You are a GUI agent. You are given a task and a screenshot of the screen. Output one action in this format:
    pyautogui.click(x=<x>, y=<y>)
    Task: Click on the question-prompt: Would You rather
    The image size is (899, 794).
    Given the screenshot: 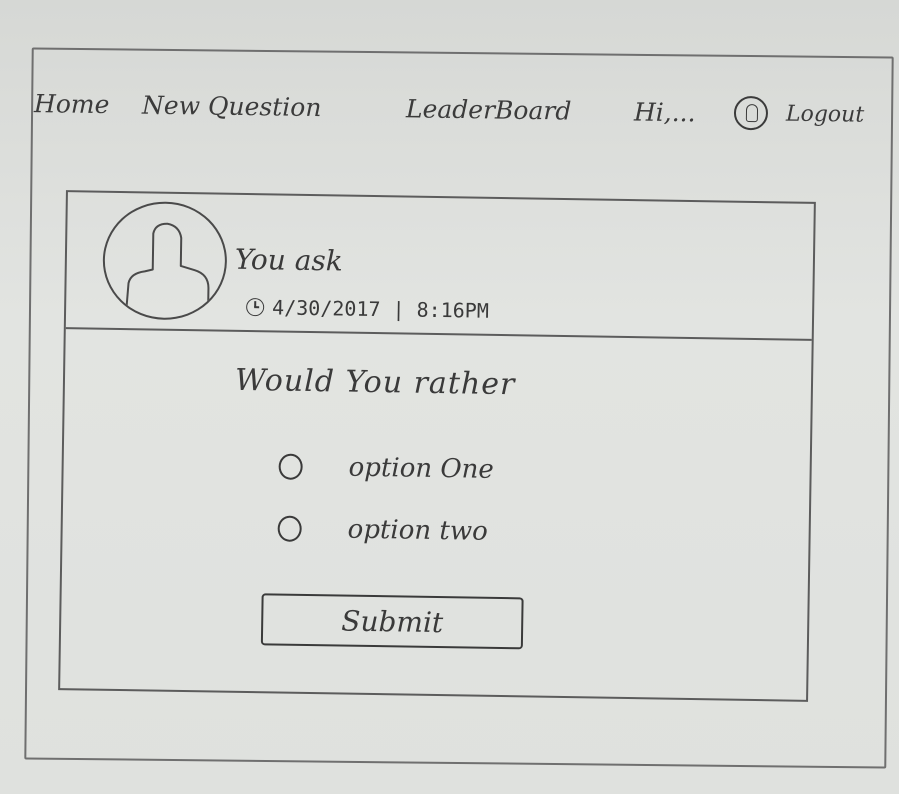 What is the action you would take?
    pyautogui.click(x=375, y=382)
    